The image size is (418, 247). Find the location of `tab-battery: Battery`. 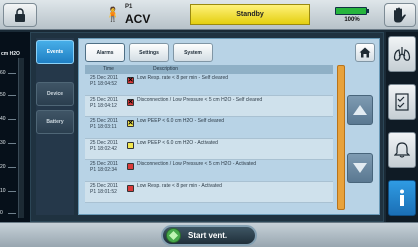

tab-battery: Battery is located at coordinates (55, 122).